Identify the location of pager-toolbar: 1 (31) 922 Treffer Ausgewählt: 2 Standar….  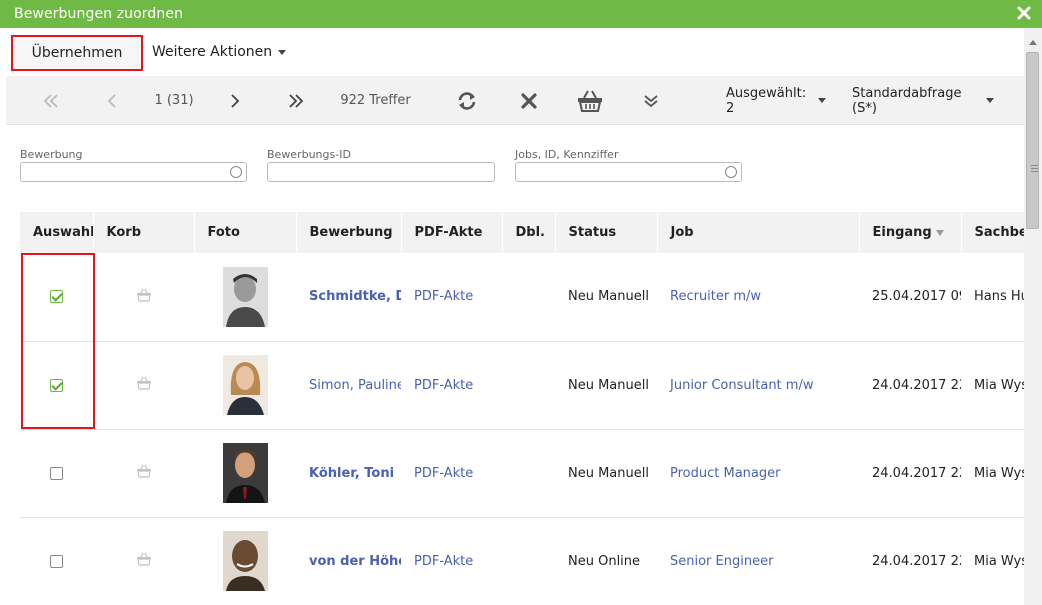
(515, 100).